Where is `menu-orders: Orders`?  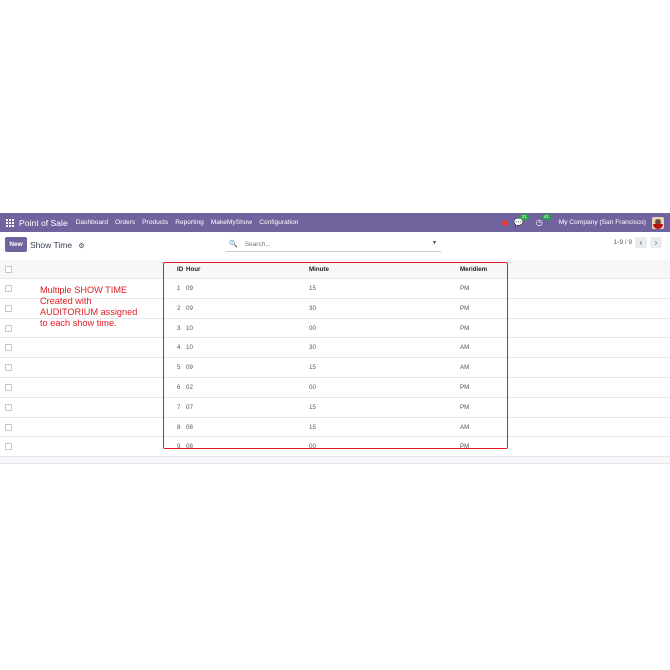 menu-orders: Orders is located at coordinates (125, 222).